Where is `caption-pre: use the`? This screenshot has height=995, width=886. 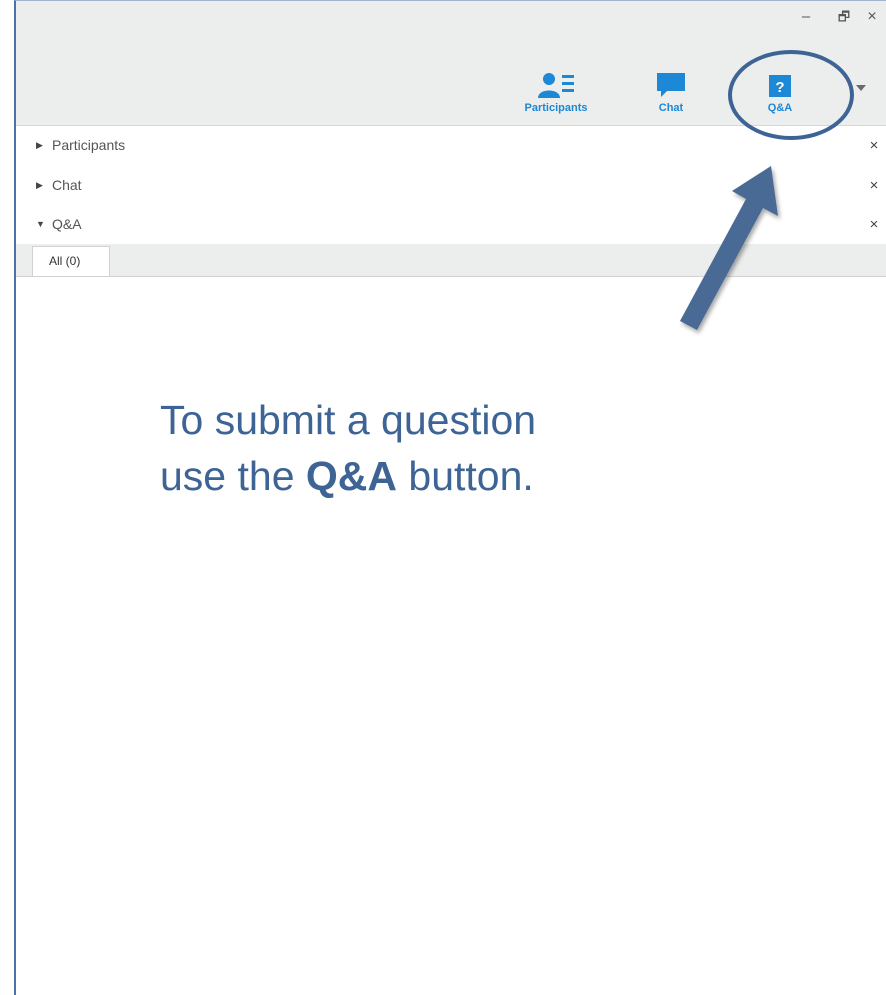 caption-pre: use the is located at coordinates (233, 476).